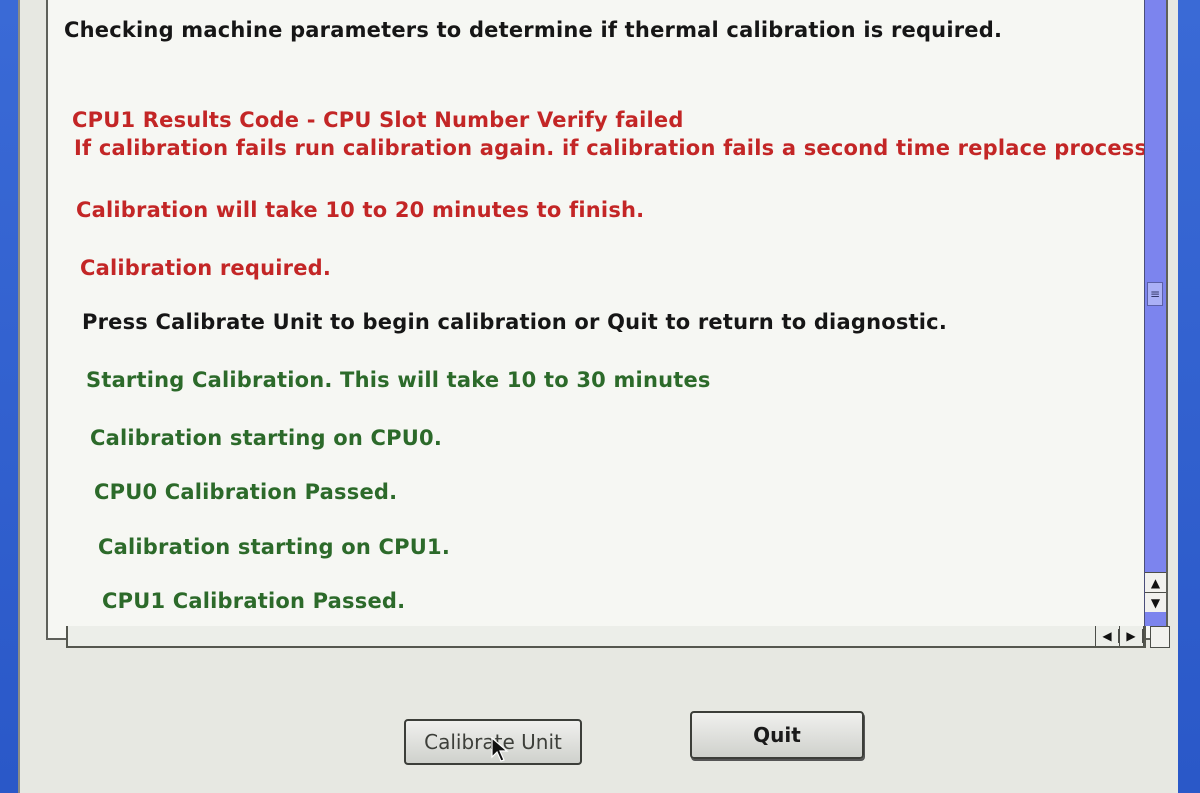 The width and height of the screenshot is (1200, 793). I want to click on scroll-up-button: ▲, so click(1155, 582).